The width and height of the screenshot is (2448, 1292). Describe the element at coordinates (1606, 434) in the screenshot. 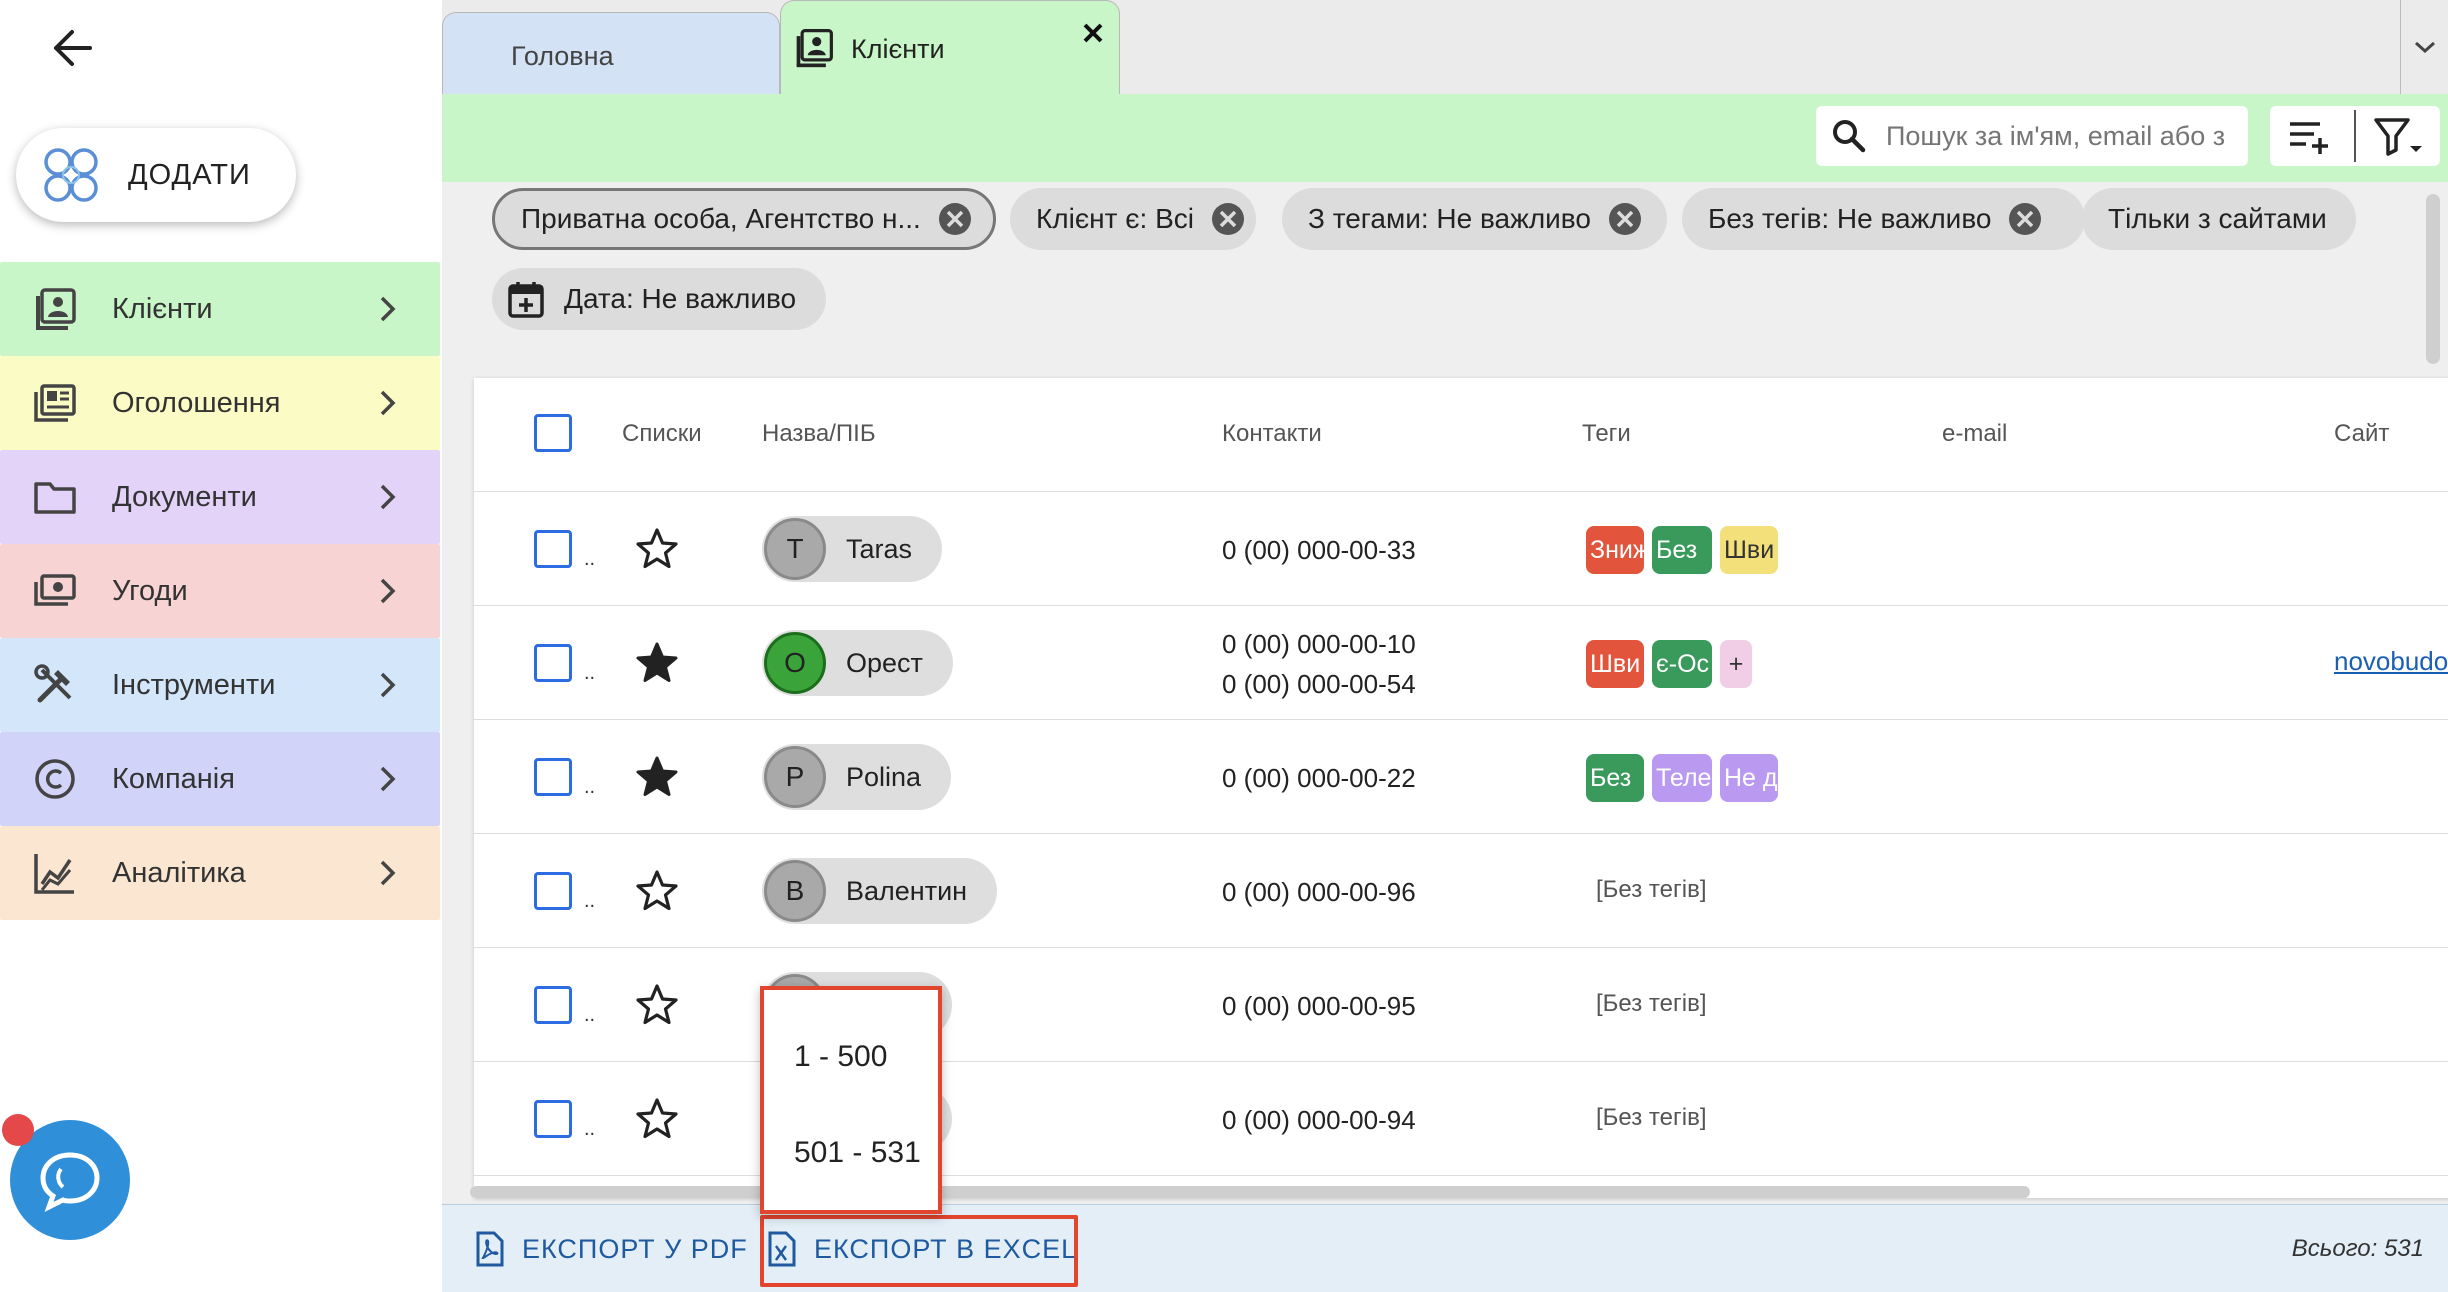

I see `header-tags: Теги` at that location.